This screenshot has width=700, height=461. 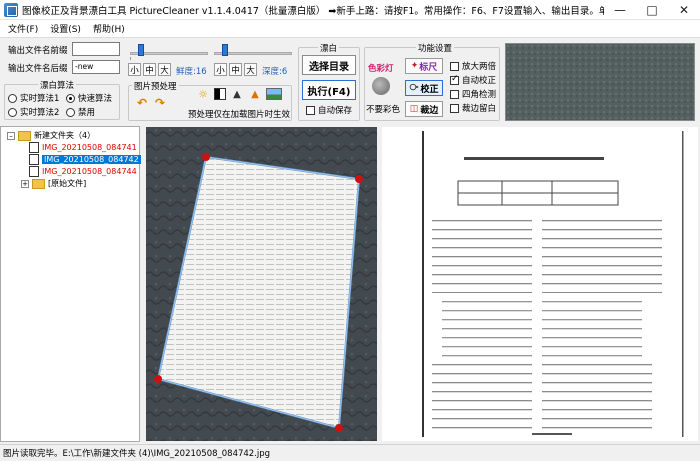 What do you see at coordinates (329, 48) in the screenshot?
I see `bleach-title: 漂白` at bounding box center [329, 48].